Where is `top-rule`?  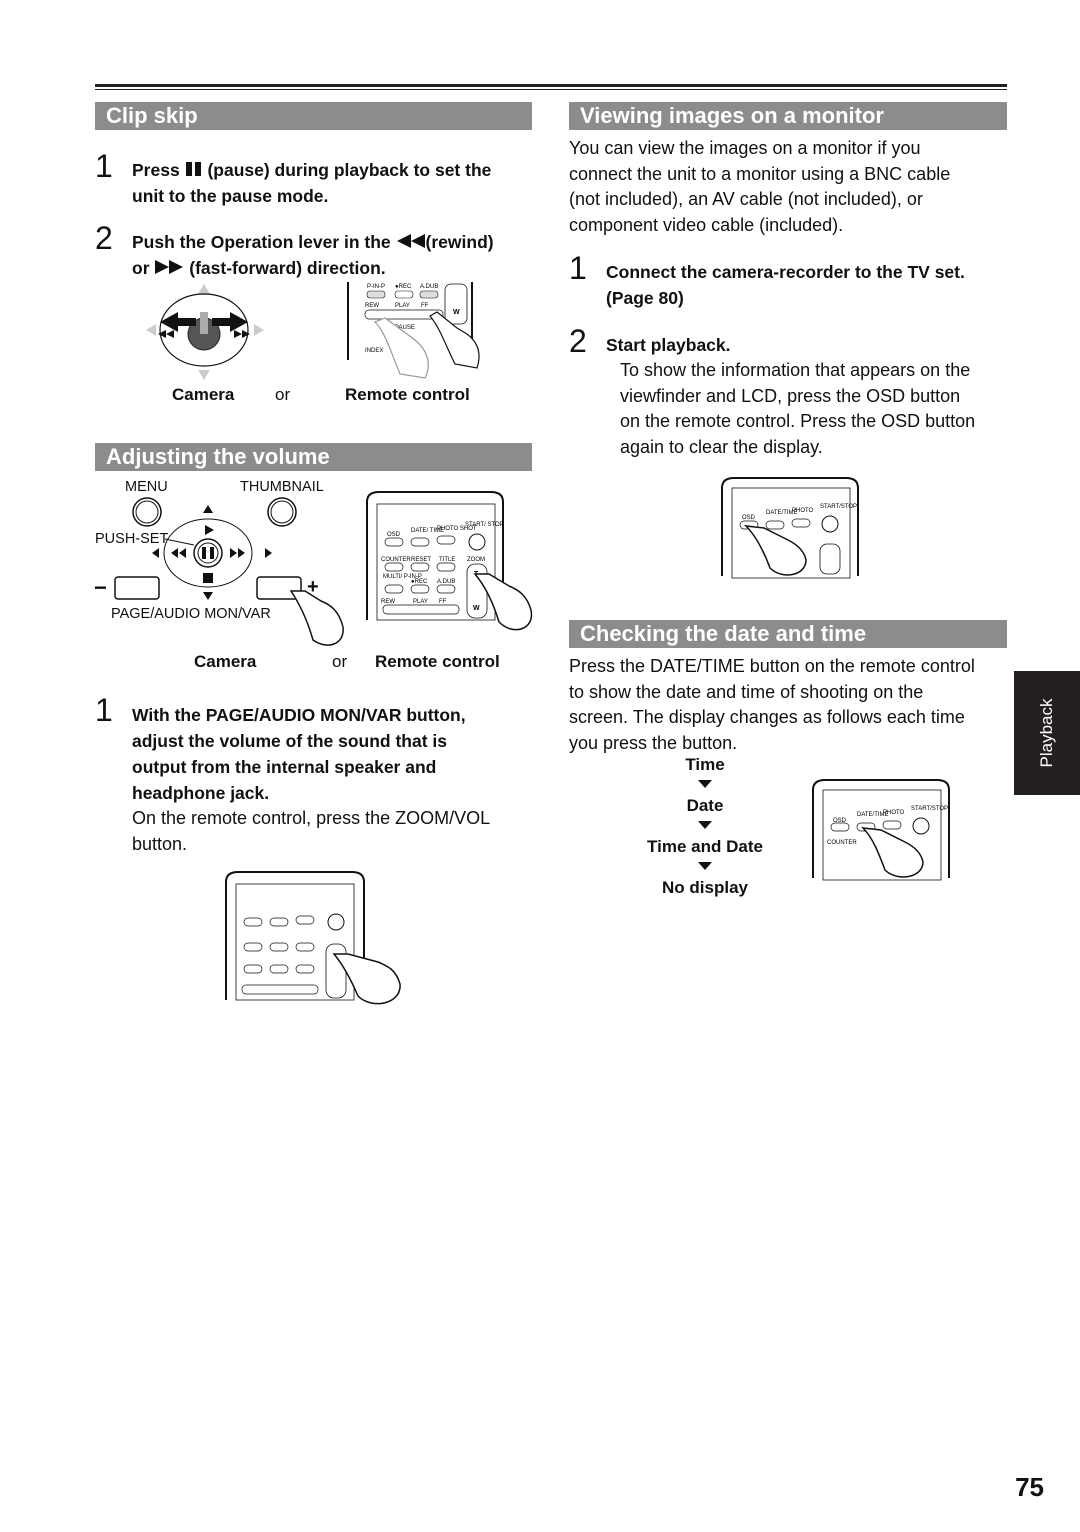 top-rule is located at coordinates (551, 85).